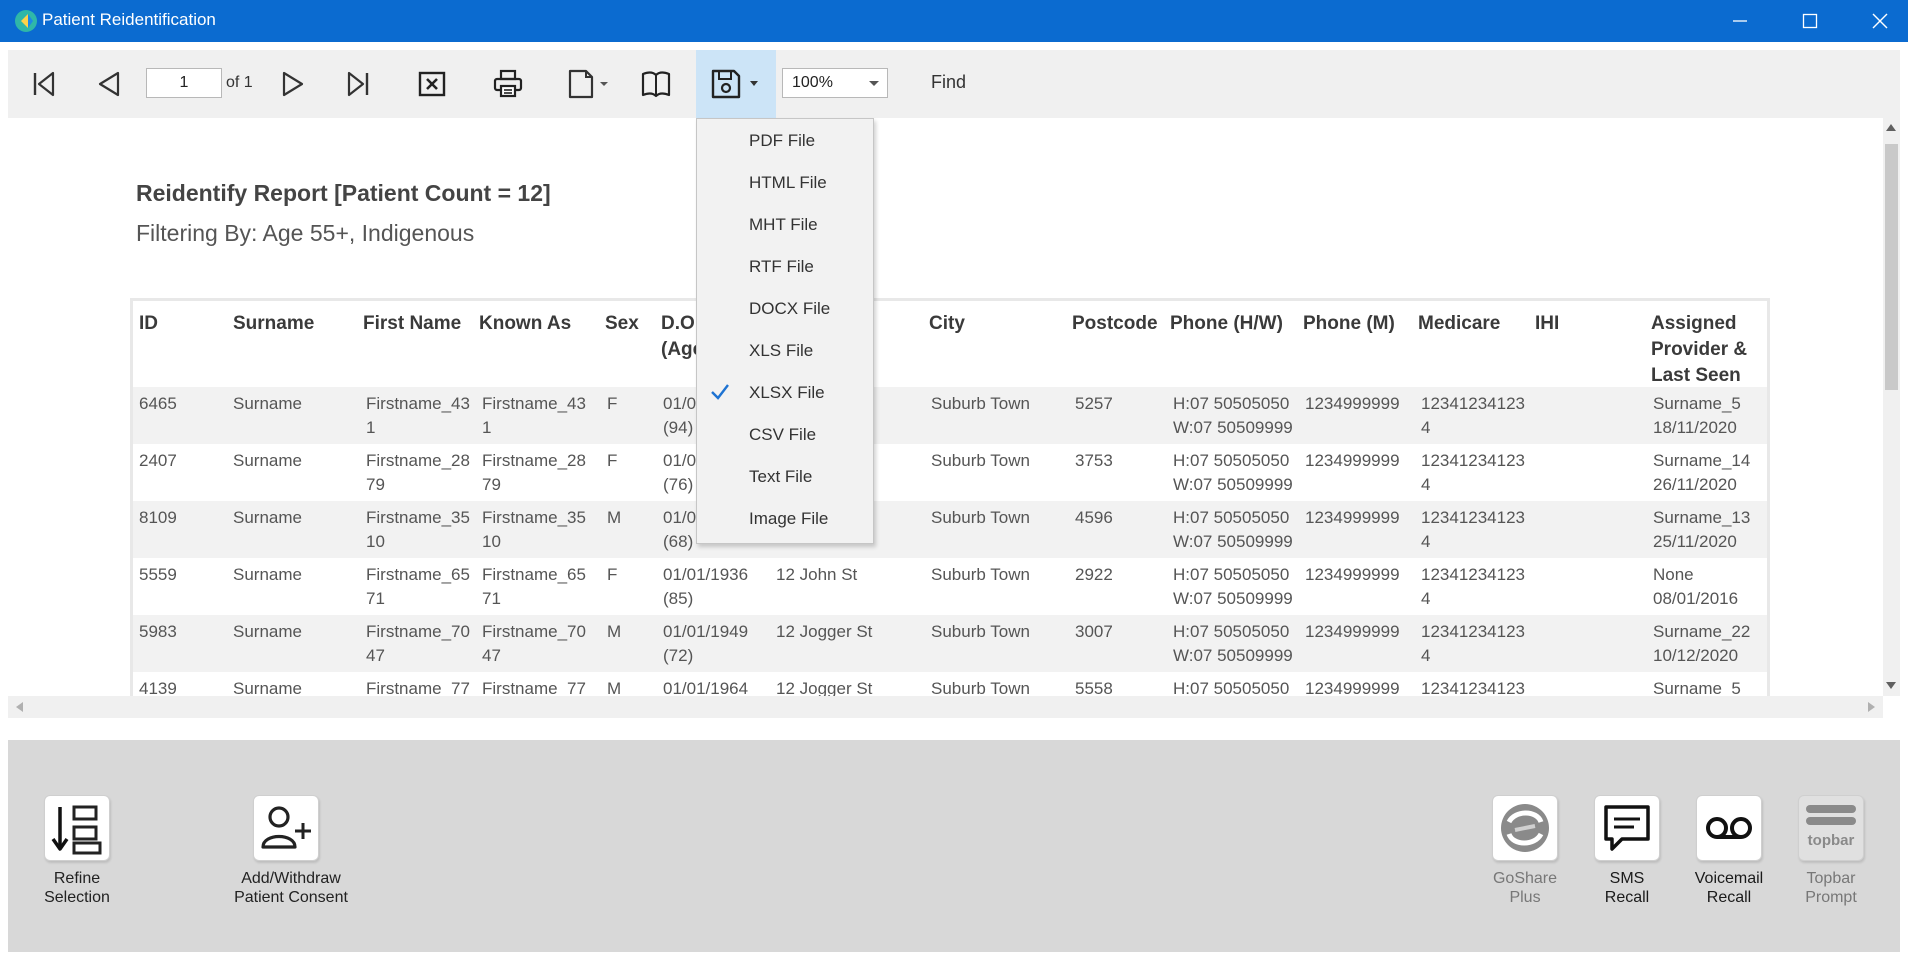 The width and height of the screenshot is (1908, 959). I want to click on topbar-prompt-button: topbar Topbar Prompt, so click(1833, 860).